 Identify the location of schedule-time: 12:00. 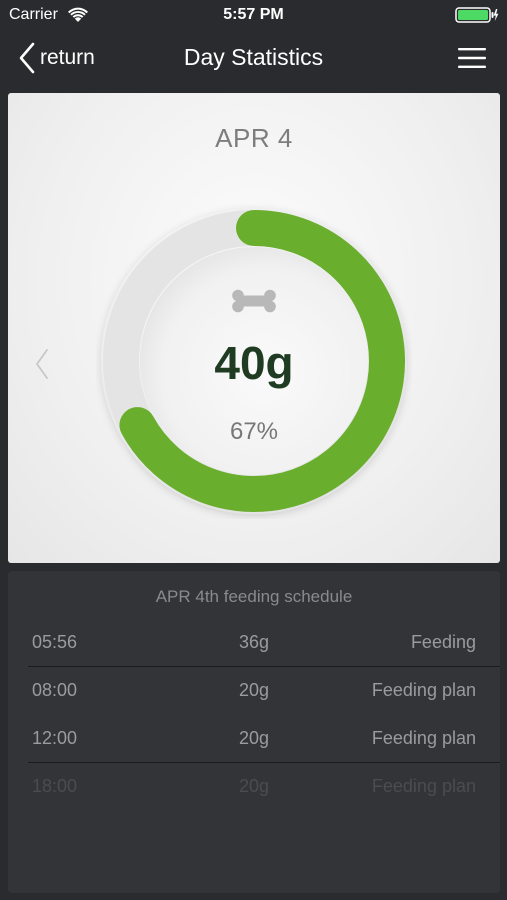
(55, 738).